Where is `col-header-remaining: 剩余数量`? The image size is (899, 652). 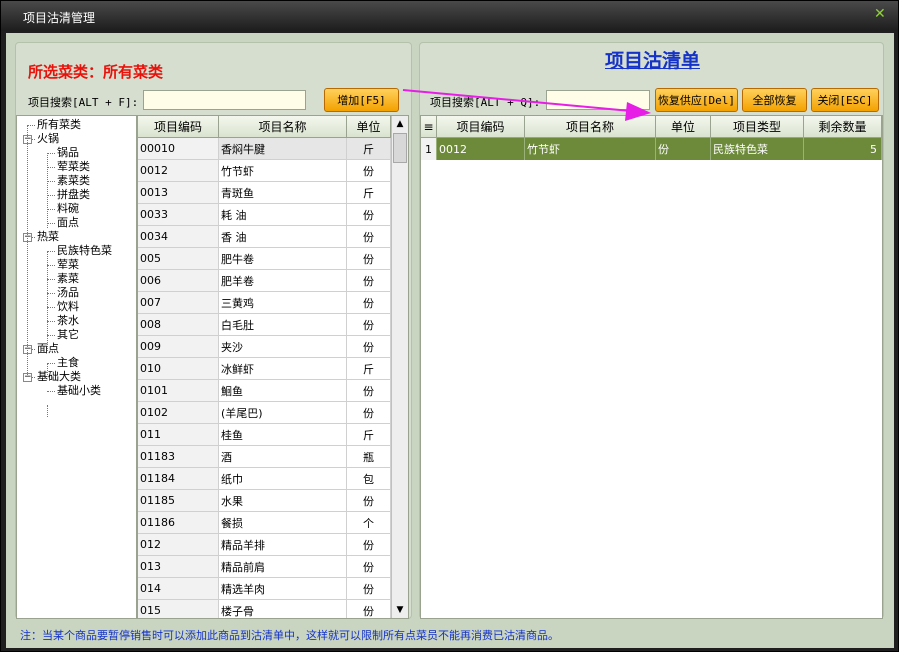 col-header-remaining: 剩余数量 is located at coordinates (843, 126).